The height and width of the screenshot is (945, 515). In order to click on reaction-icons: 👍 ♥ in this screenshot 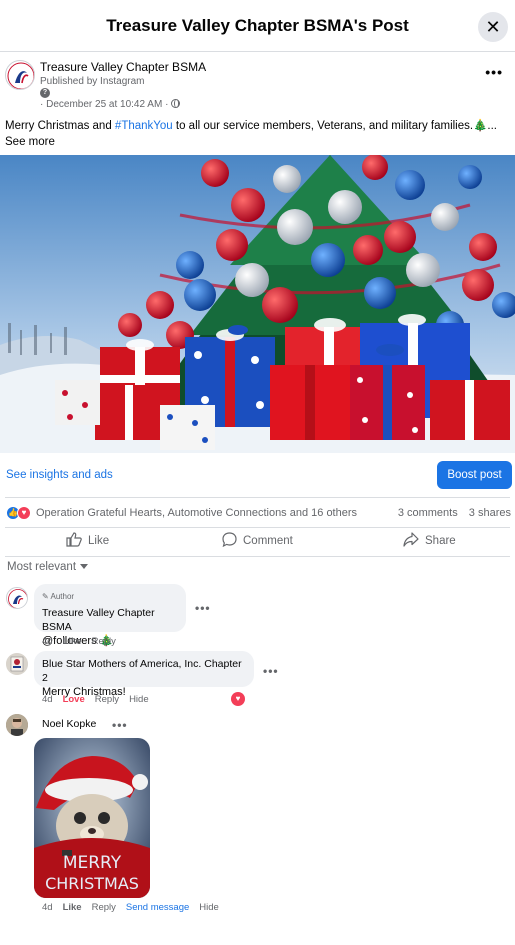, I will do `click(19, 513)`.